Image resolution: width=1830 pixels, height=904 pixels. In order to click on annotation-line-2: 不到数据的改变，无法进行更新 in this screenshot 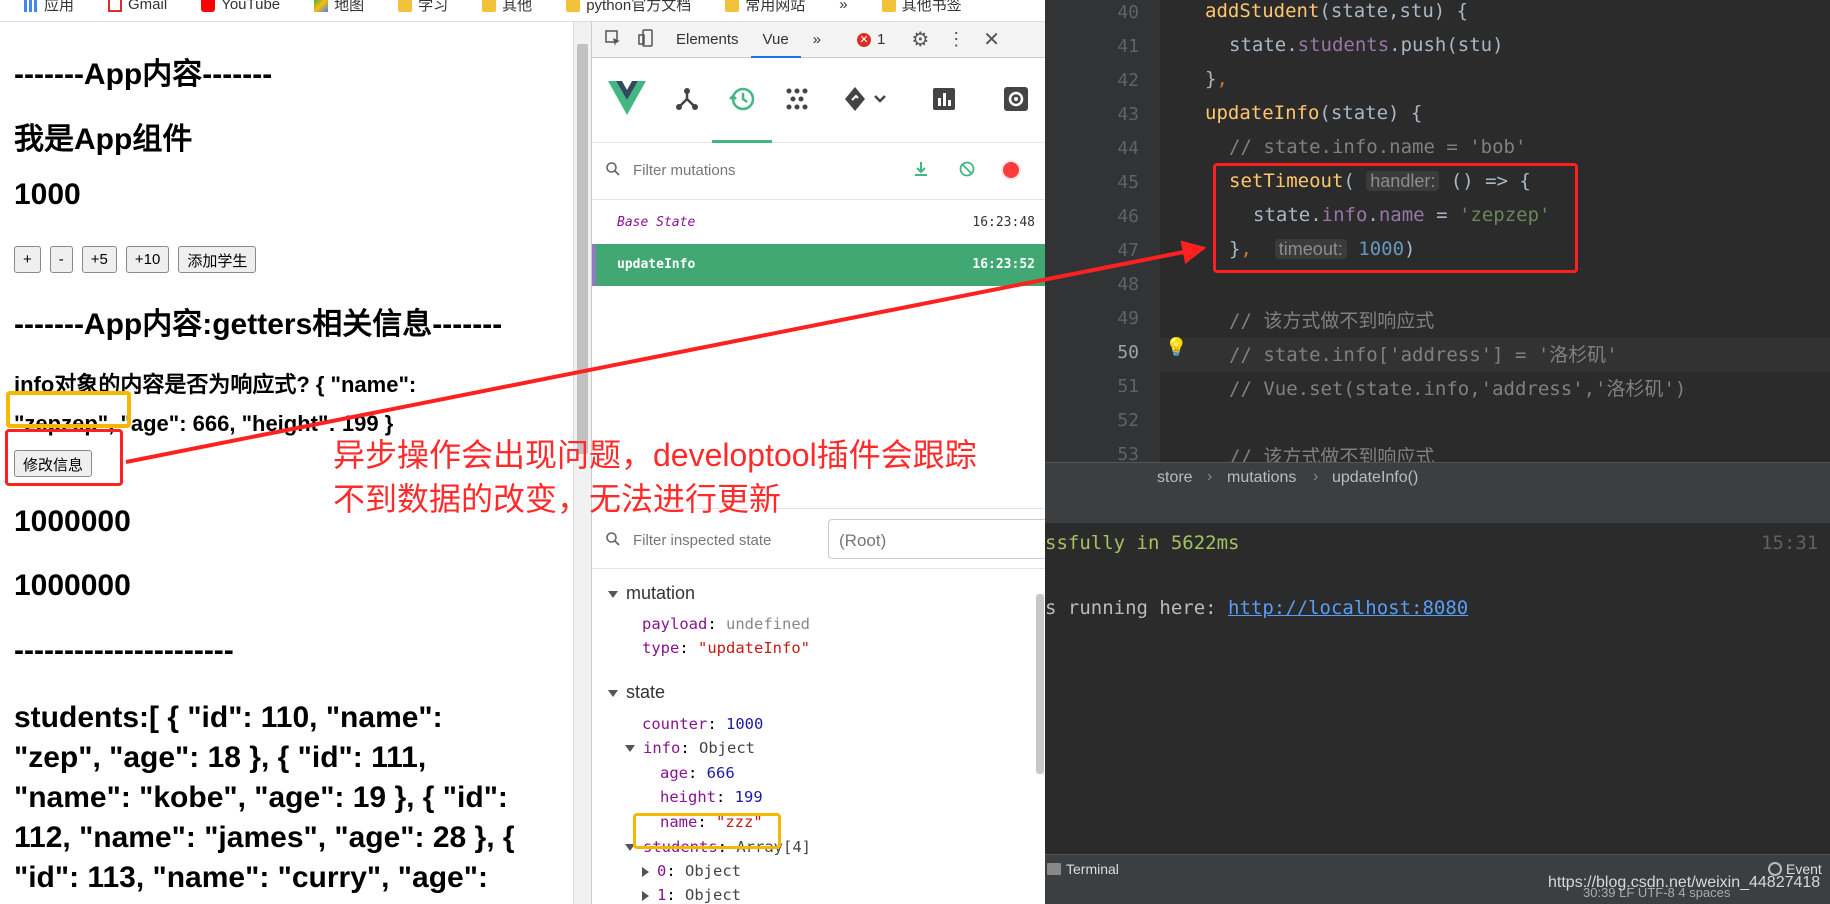, I will do `click(557, 499)`.